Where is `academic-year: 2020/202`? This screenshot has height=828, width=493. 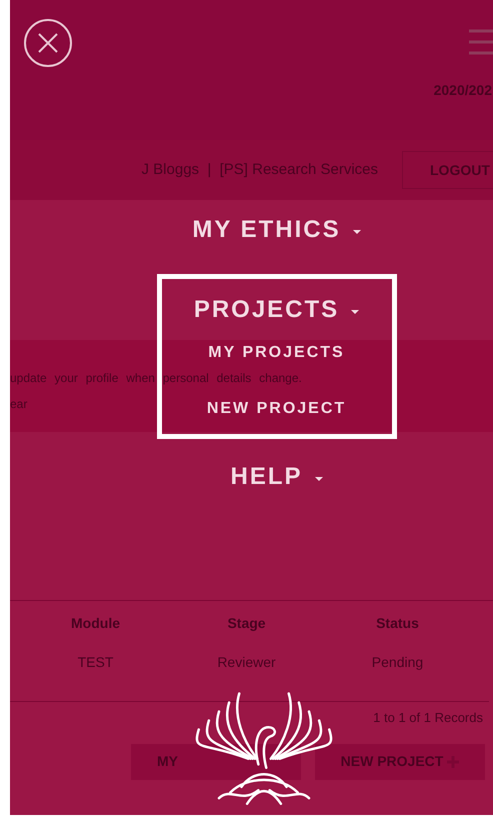
academic-year: 2020/202 is located at coordinates (463, 90).